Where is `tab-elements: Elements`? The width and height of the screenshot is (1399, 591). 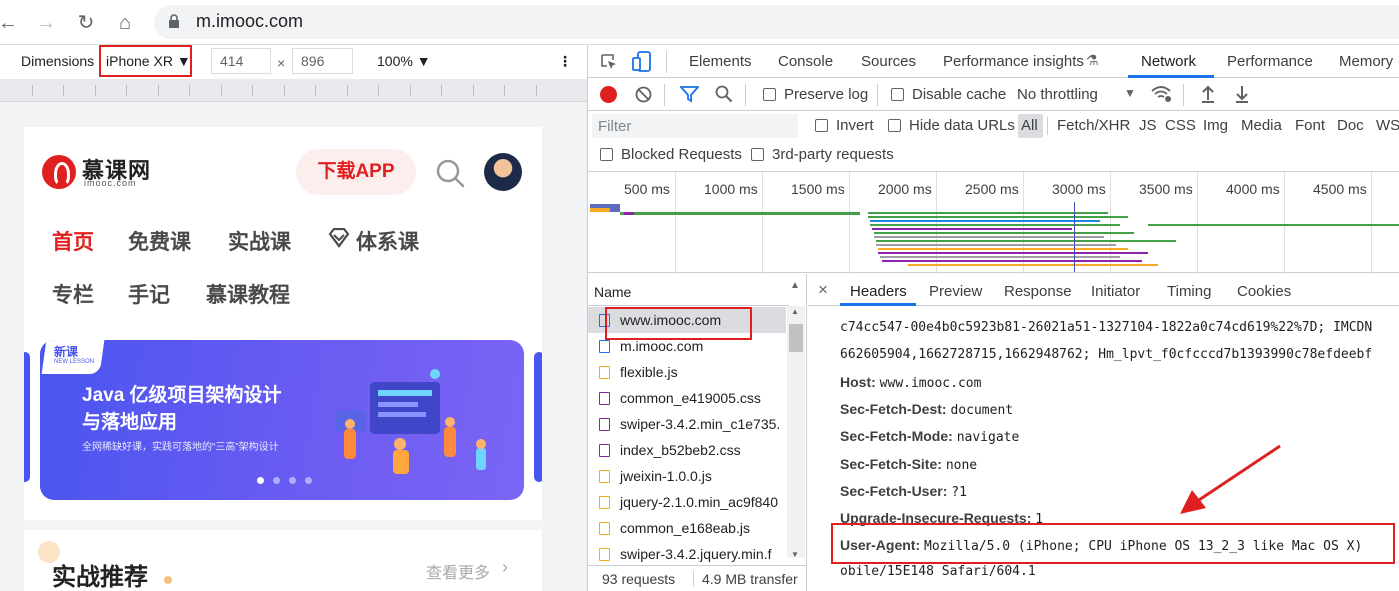 tab-elements: Elements is located at coordinates (720, 61).